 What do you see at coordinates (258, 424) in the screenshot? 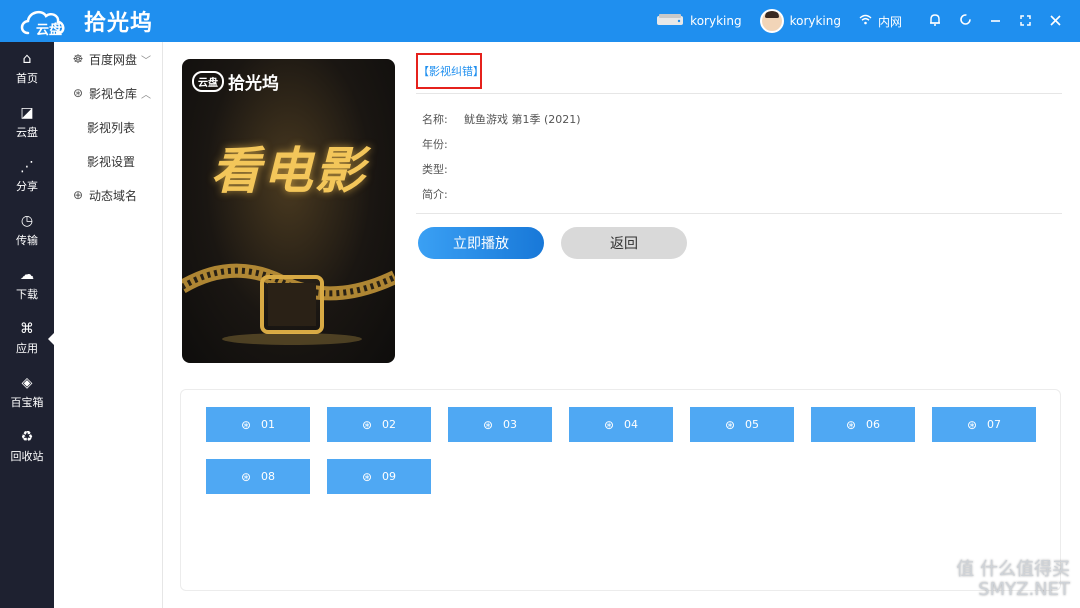
I see `episode-button: ⊛ 01` at bounding box center [258, 424].